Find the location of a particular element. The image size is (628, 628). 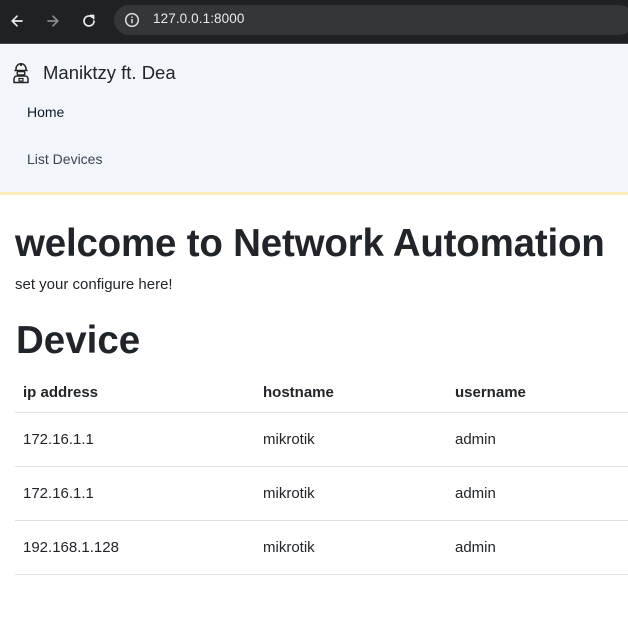

brand: Maniktzy ft. Dea is located at coordinates (93, 73).